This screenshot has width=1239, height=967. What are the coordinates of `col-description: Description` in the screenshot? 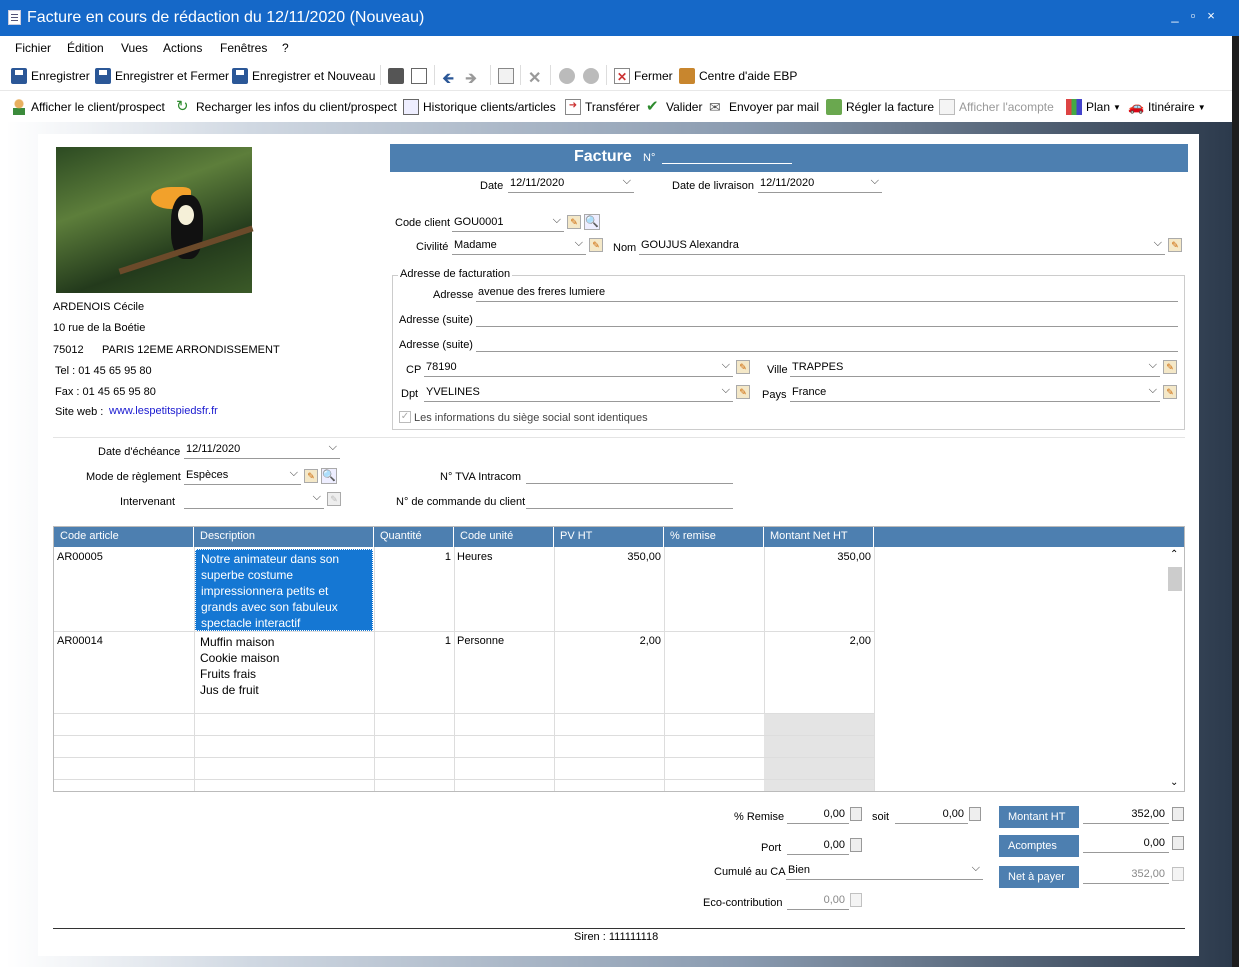 It's located at (284, 537).